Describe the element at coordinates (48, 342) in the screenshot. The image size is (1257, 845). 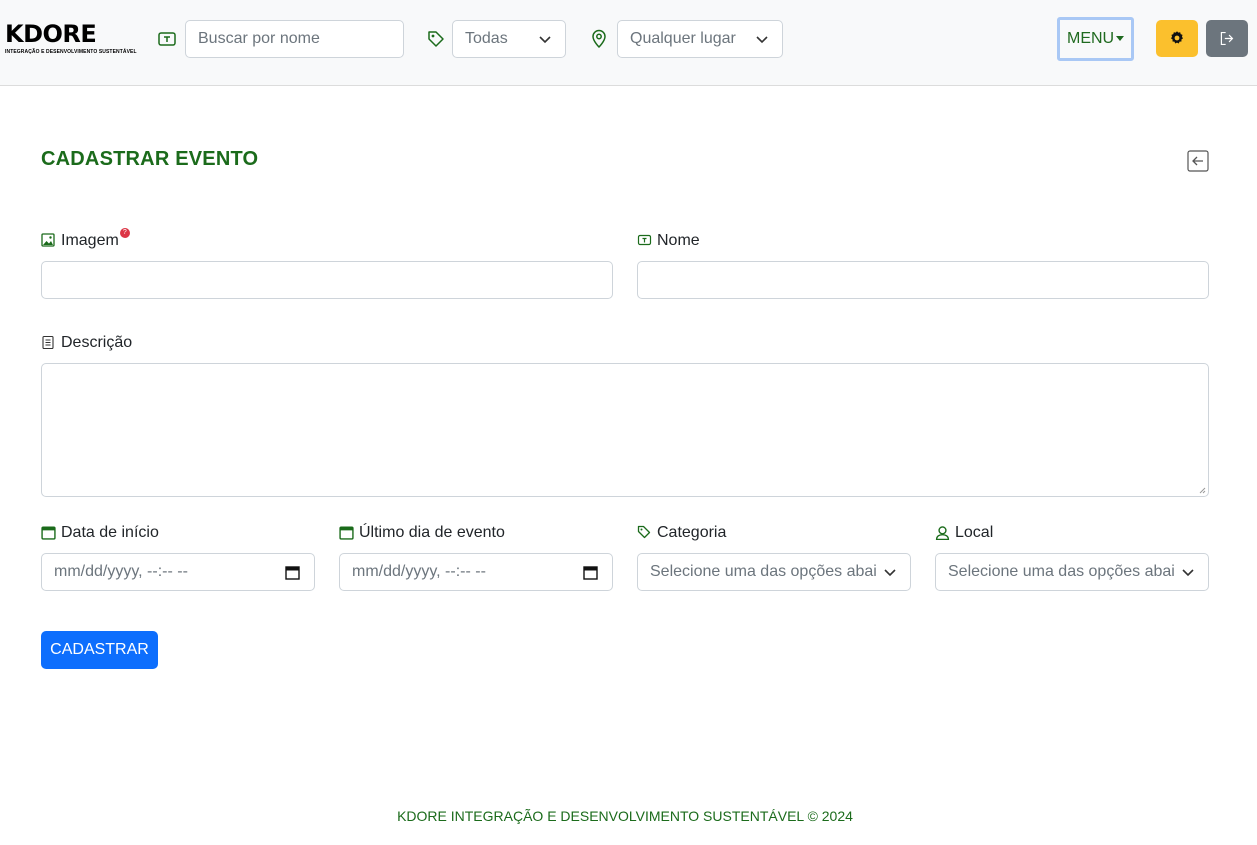
I see `file-text-icon` at that location.